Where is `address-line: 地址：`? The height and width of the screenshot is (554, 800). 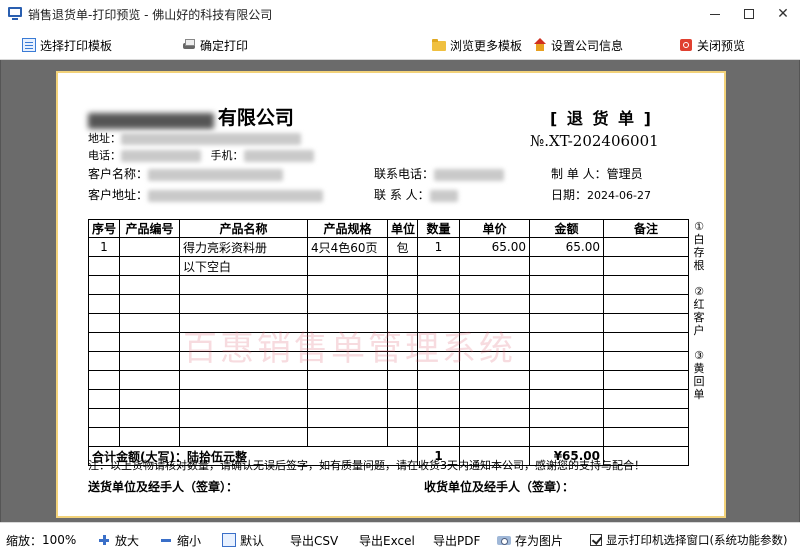
address-line: 地址： is located at coordinates (194, 138).